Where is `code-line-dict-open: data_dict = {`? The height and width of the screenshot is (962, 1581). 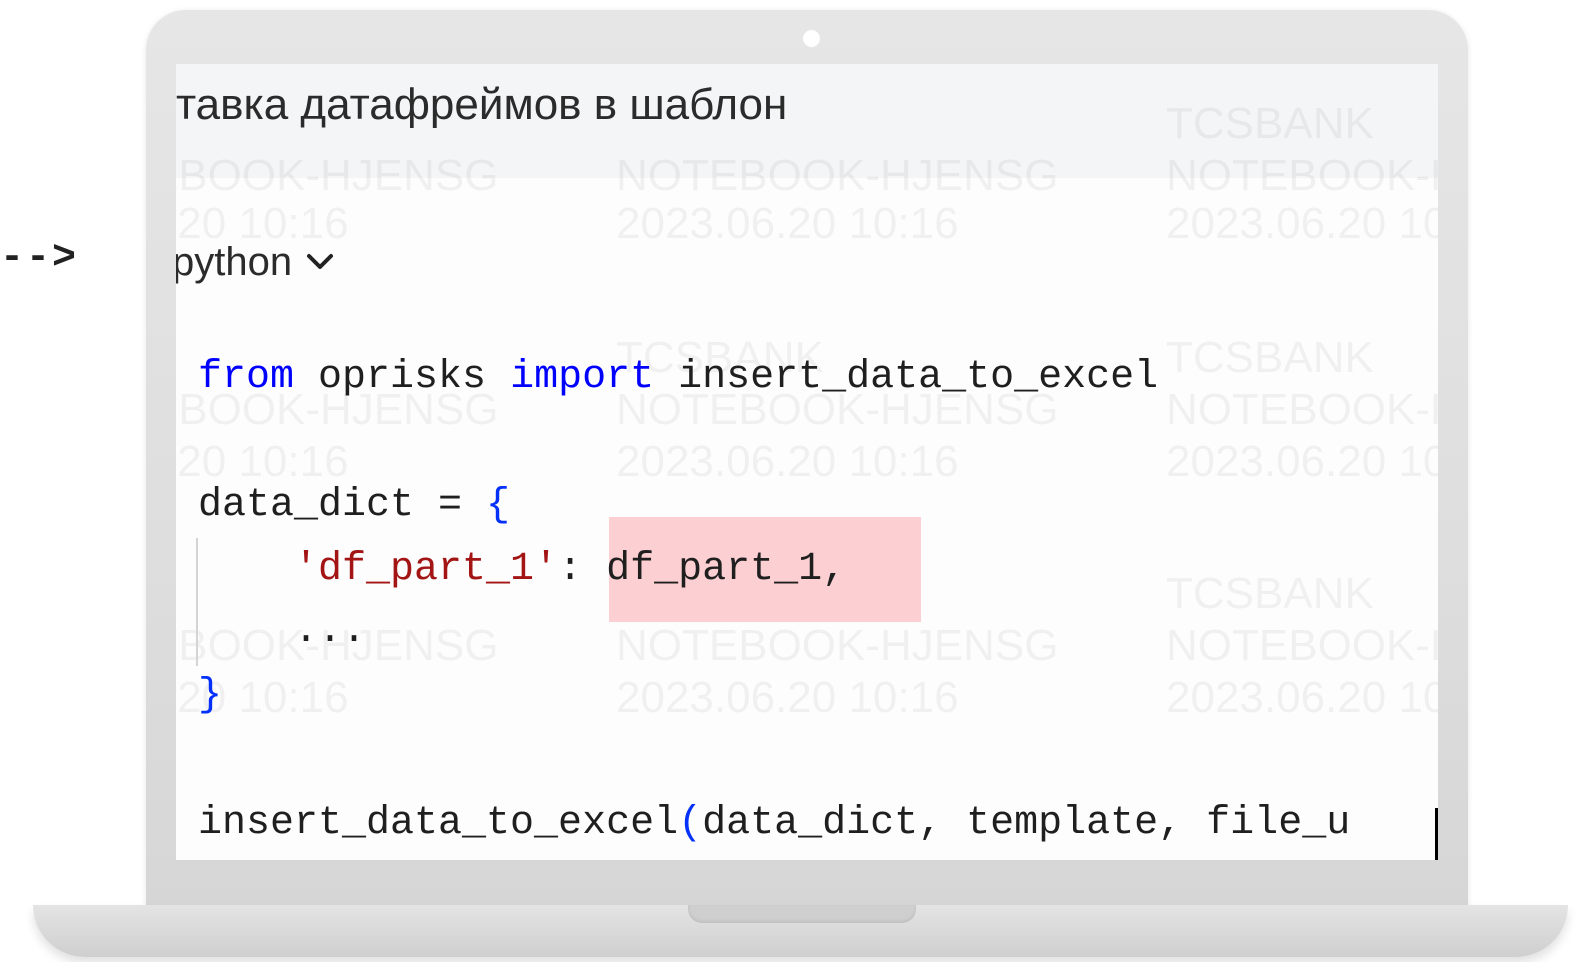 code-line-dict-open: data_dict = { is located at coordinates (354, 506).